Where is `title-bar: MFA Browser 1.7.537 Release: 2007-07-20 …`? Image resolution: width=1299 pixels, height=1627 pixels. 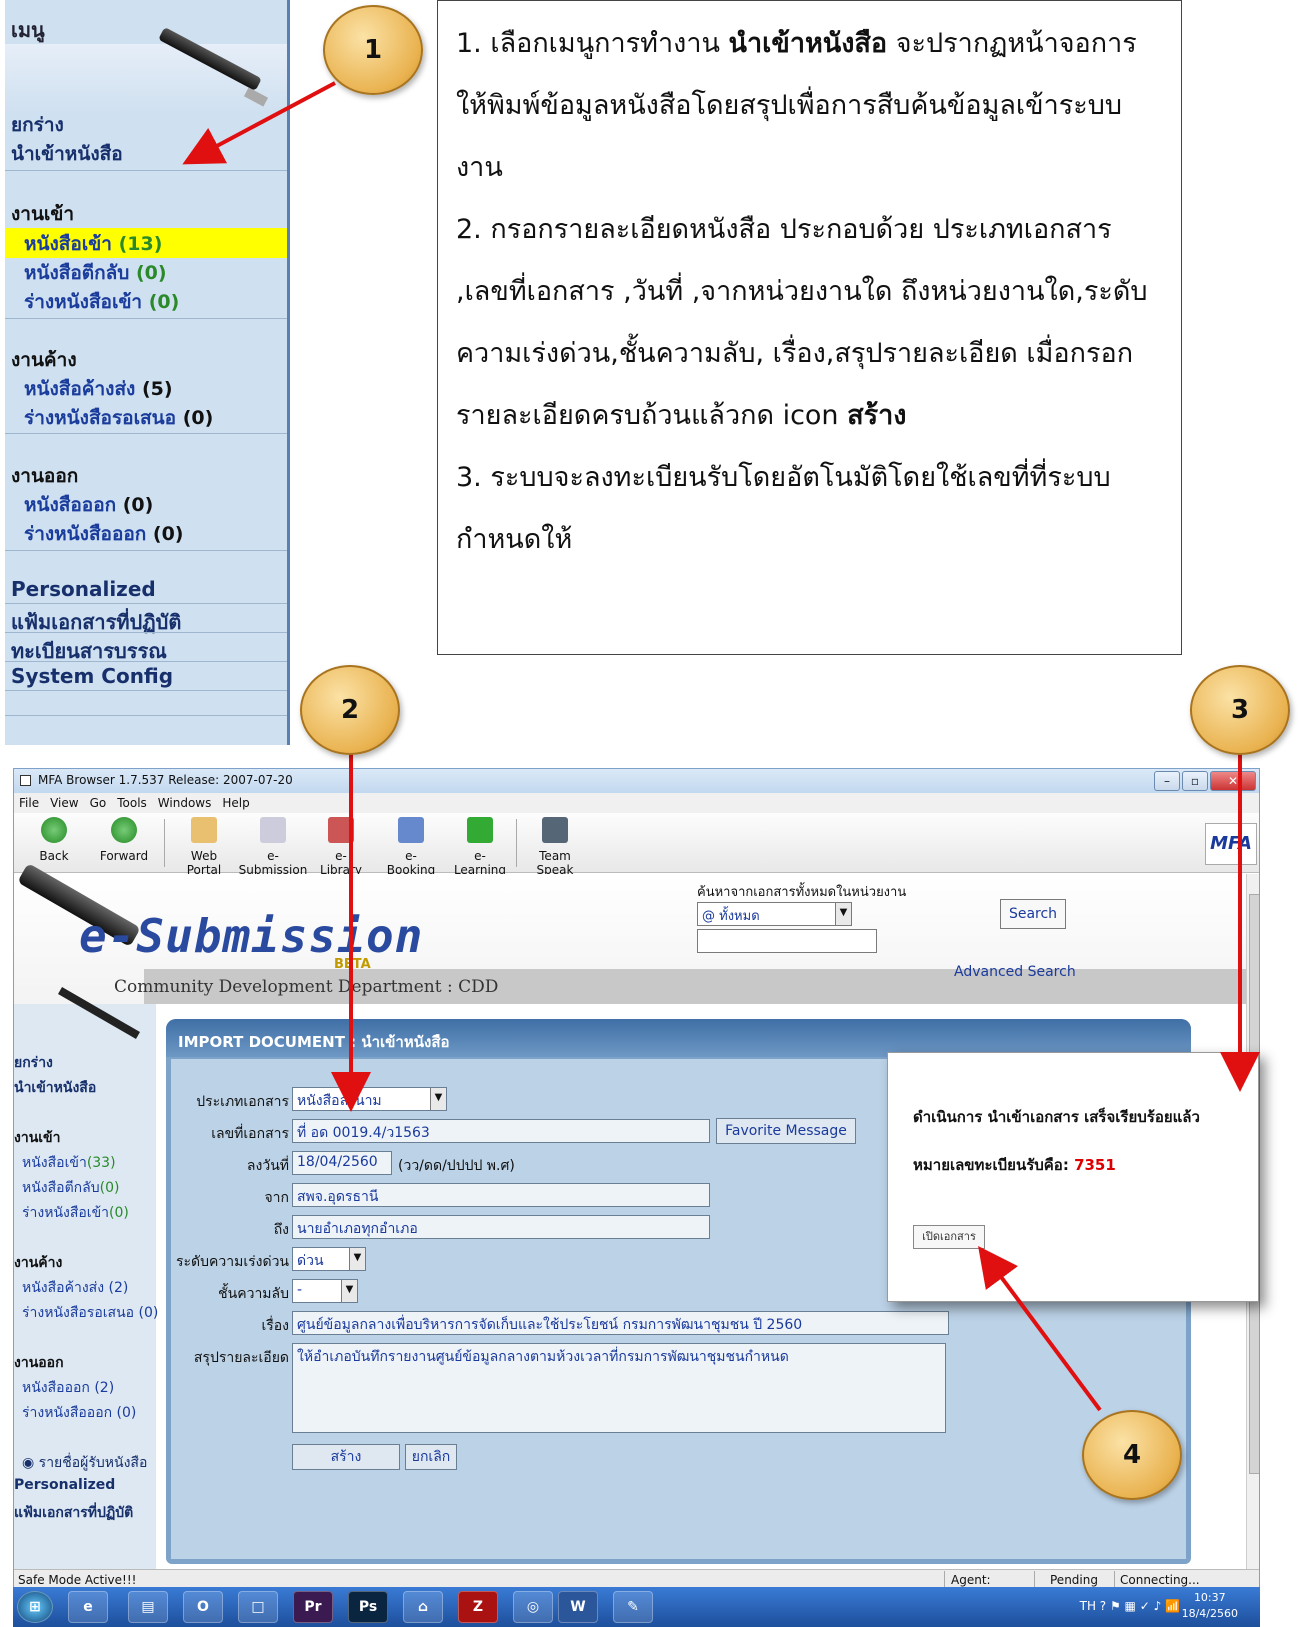
title-bar: MFA Browser 1.7.537 Release: 2007-07-20 … is located at coordinates (636, 781).